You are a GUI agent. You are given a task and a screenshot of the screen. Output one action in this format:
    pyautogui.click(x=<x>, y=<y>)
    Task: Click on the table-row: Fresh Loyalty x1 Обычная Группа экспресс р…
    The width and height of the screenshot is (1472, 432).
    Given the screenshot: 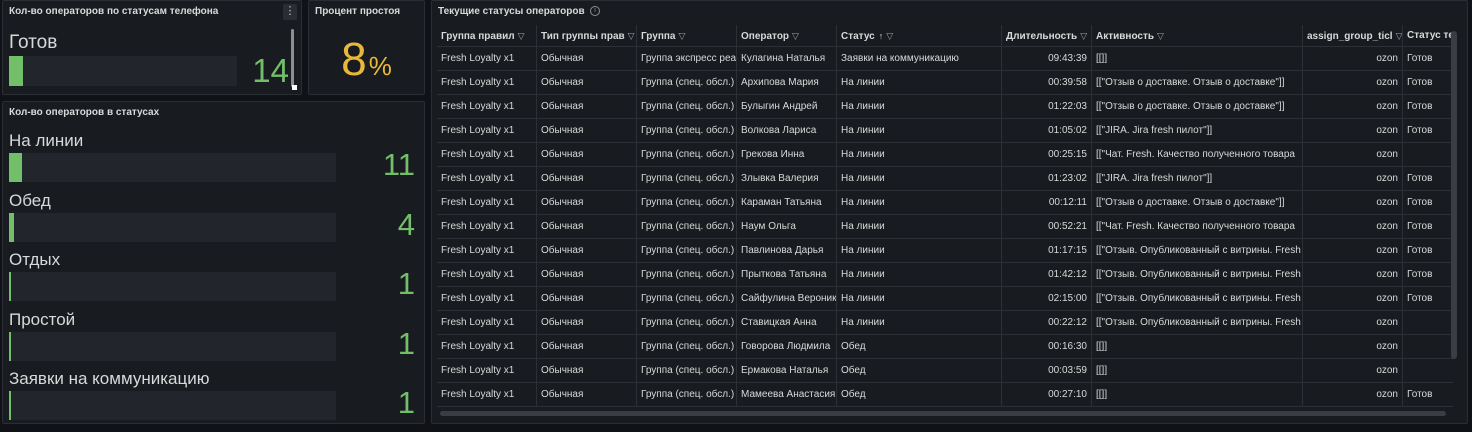 What is the action you would take?
    pyautogui.click(x=945, y=59)
    